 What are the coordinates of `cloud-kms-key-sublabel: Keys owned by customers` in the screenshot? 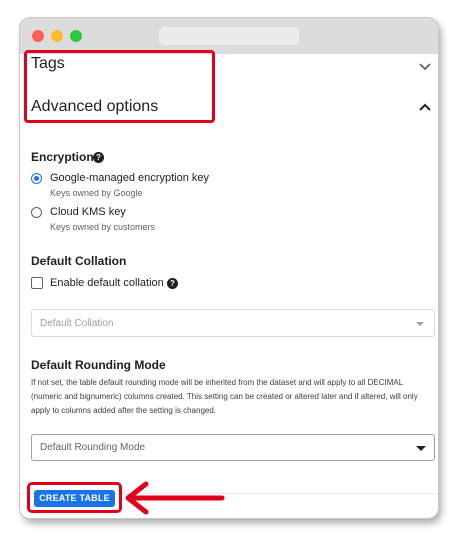 It's located at (103, 227).